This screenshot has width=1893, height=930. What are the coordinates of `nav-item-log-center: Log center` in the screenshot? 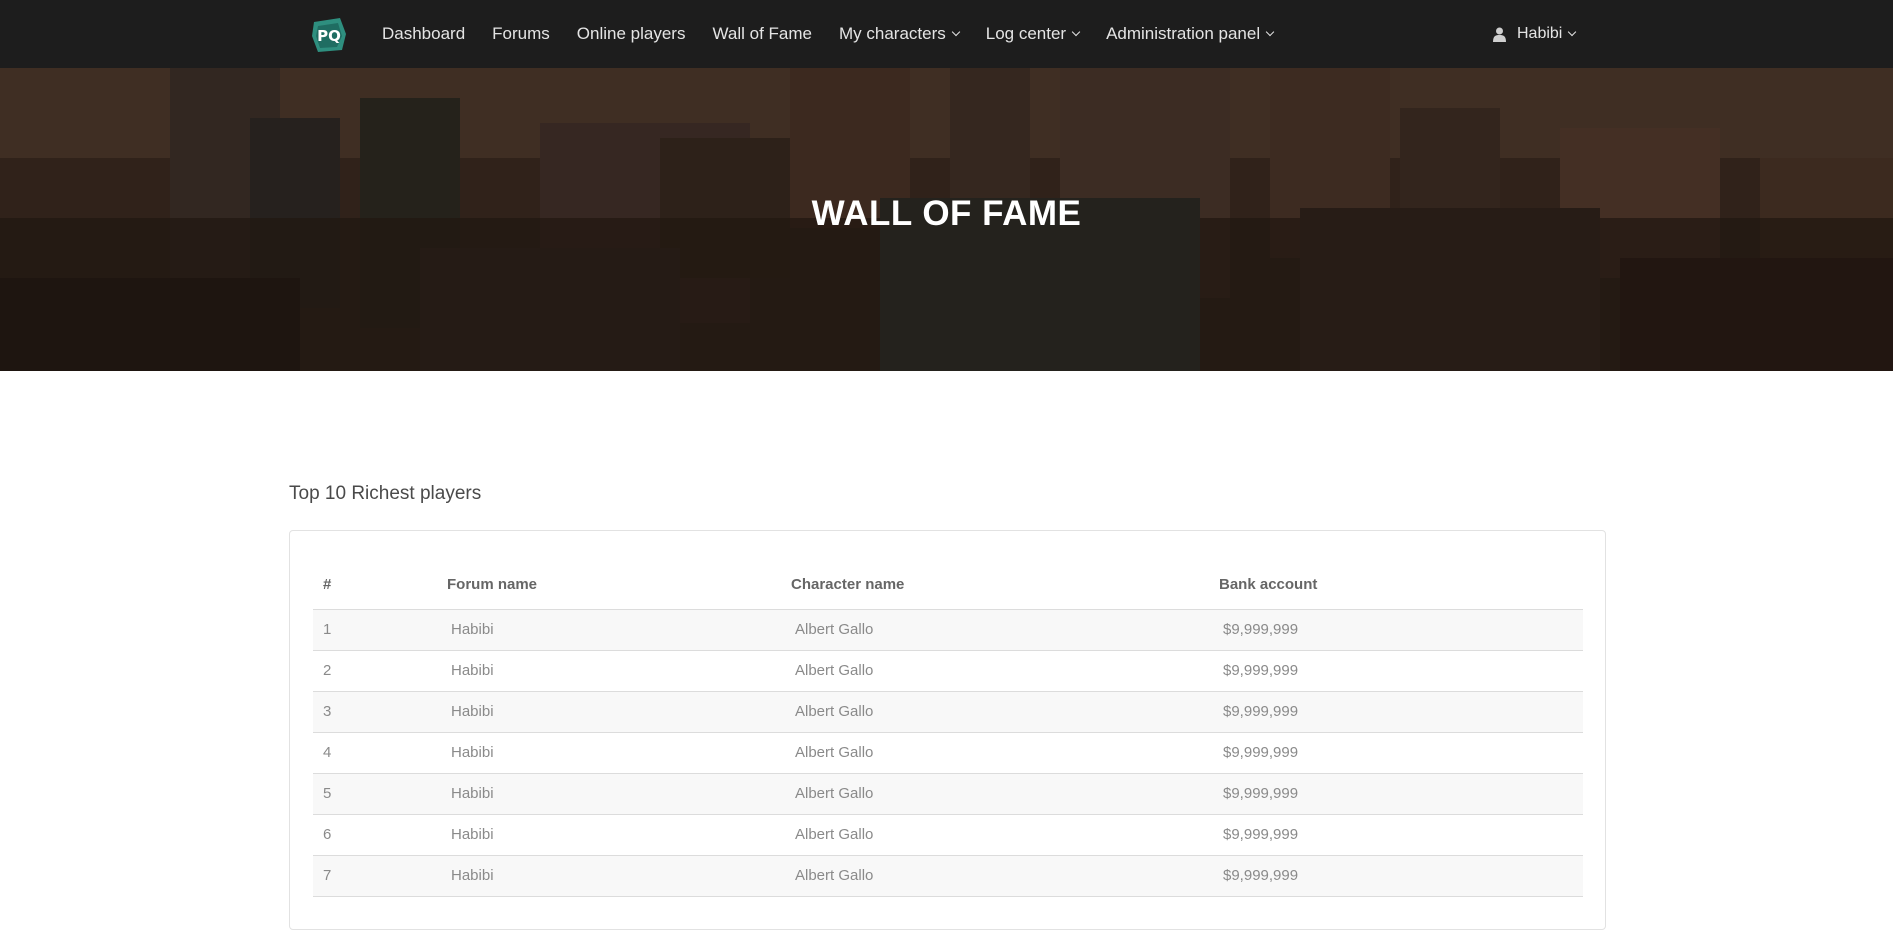 It's located at (1033, 34).